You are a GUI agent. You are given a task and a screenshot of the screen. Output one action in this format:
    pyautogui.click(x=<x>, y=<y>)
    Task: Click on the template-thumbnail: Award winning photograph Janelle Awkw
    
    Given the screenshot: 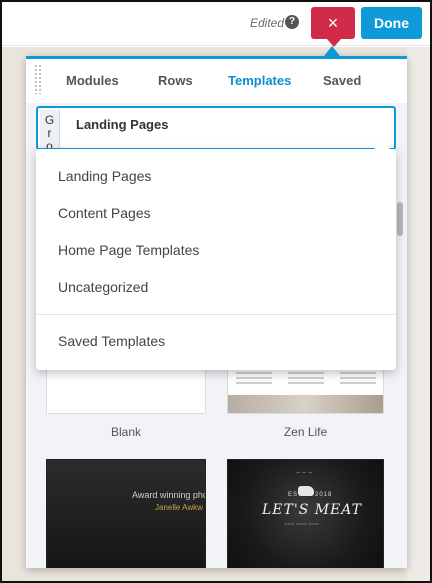 What is the action you would take?
    pyautogui.click(x=126, y=513)
    